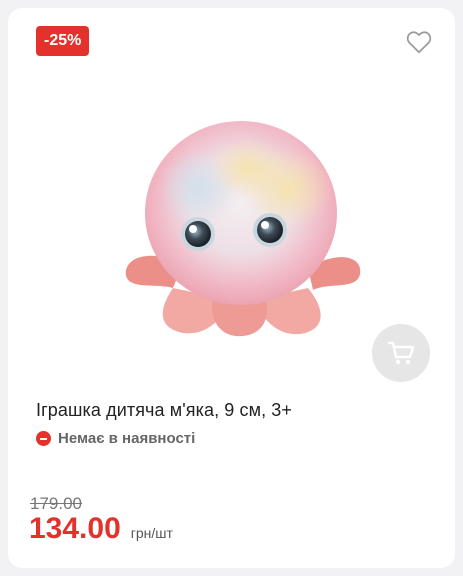 This screenshot has height=576, width=463. What do you see at coordinates (56, 503) in the screenshot?
I see `old-price: 179.00` at bounding box center [56, 503].